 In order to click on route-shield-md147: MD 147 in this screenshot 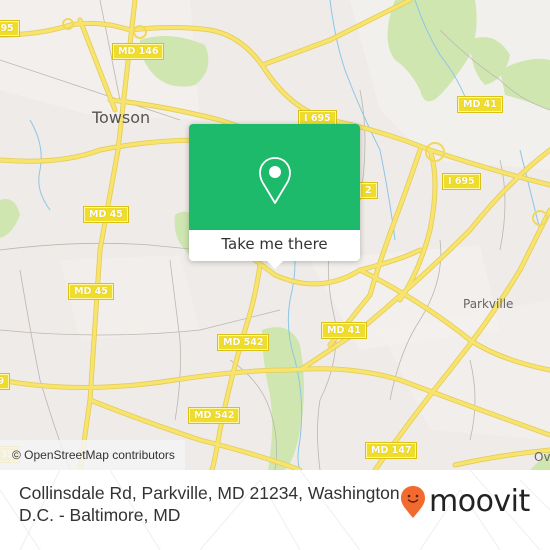, I will do `click(391, 450)`.